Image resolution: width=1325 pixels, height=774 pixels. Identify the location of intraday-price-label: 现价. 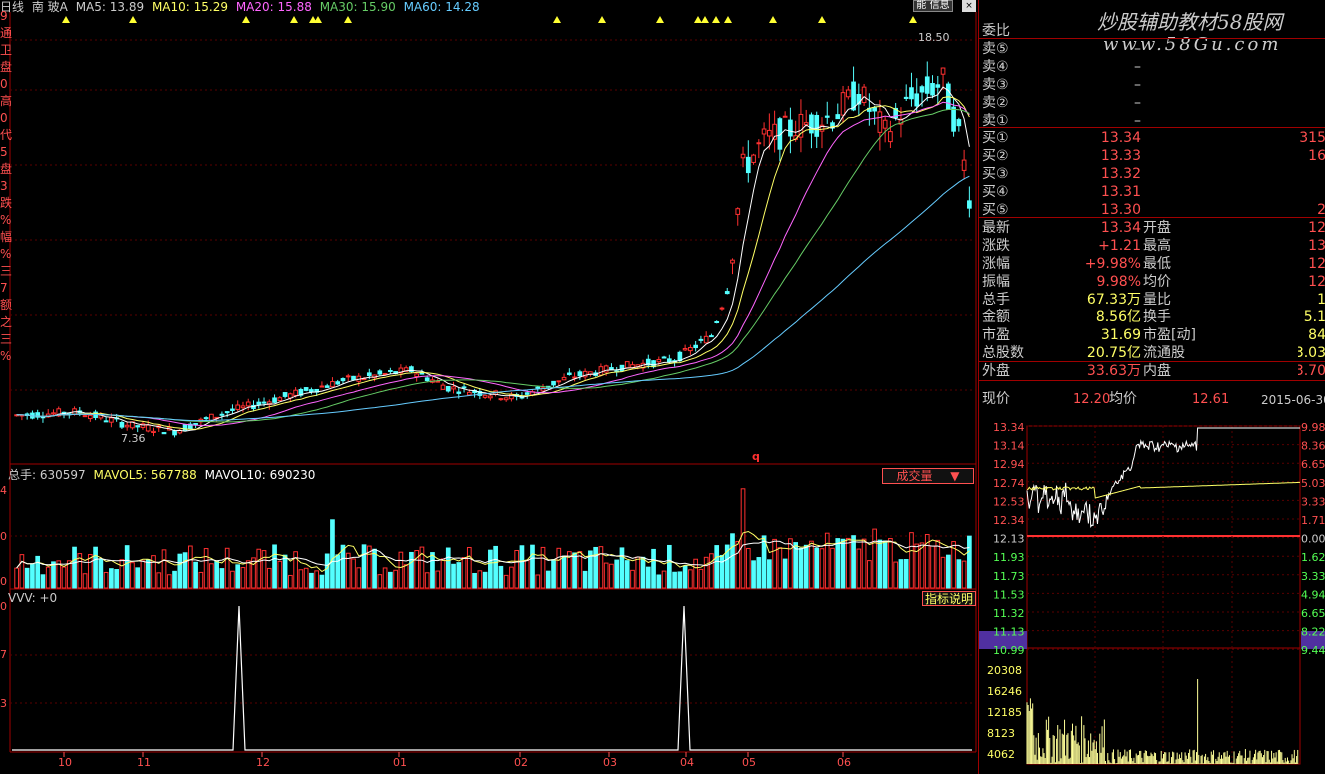
(996, 399).